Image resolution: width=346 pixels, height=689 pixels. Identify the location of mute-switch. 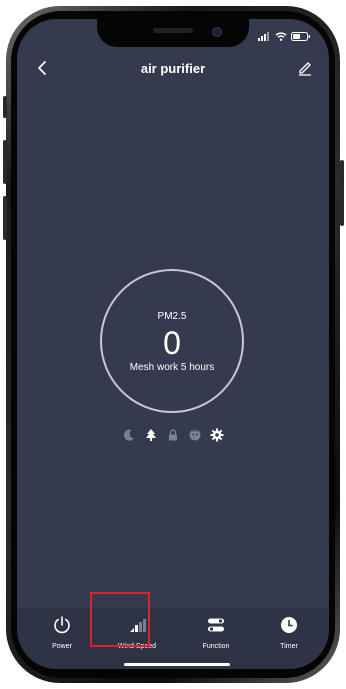
(5, 107).